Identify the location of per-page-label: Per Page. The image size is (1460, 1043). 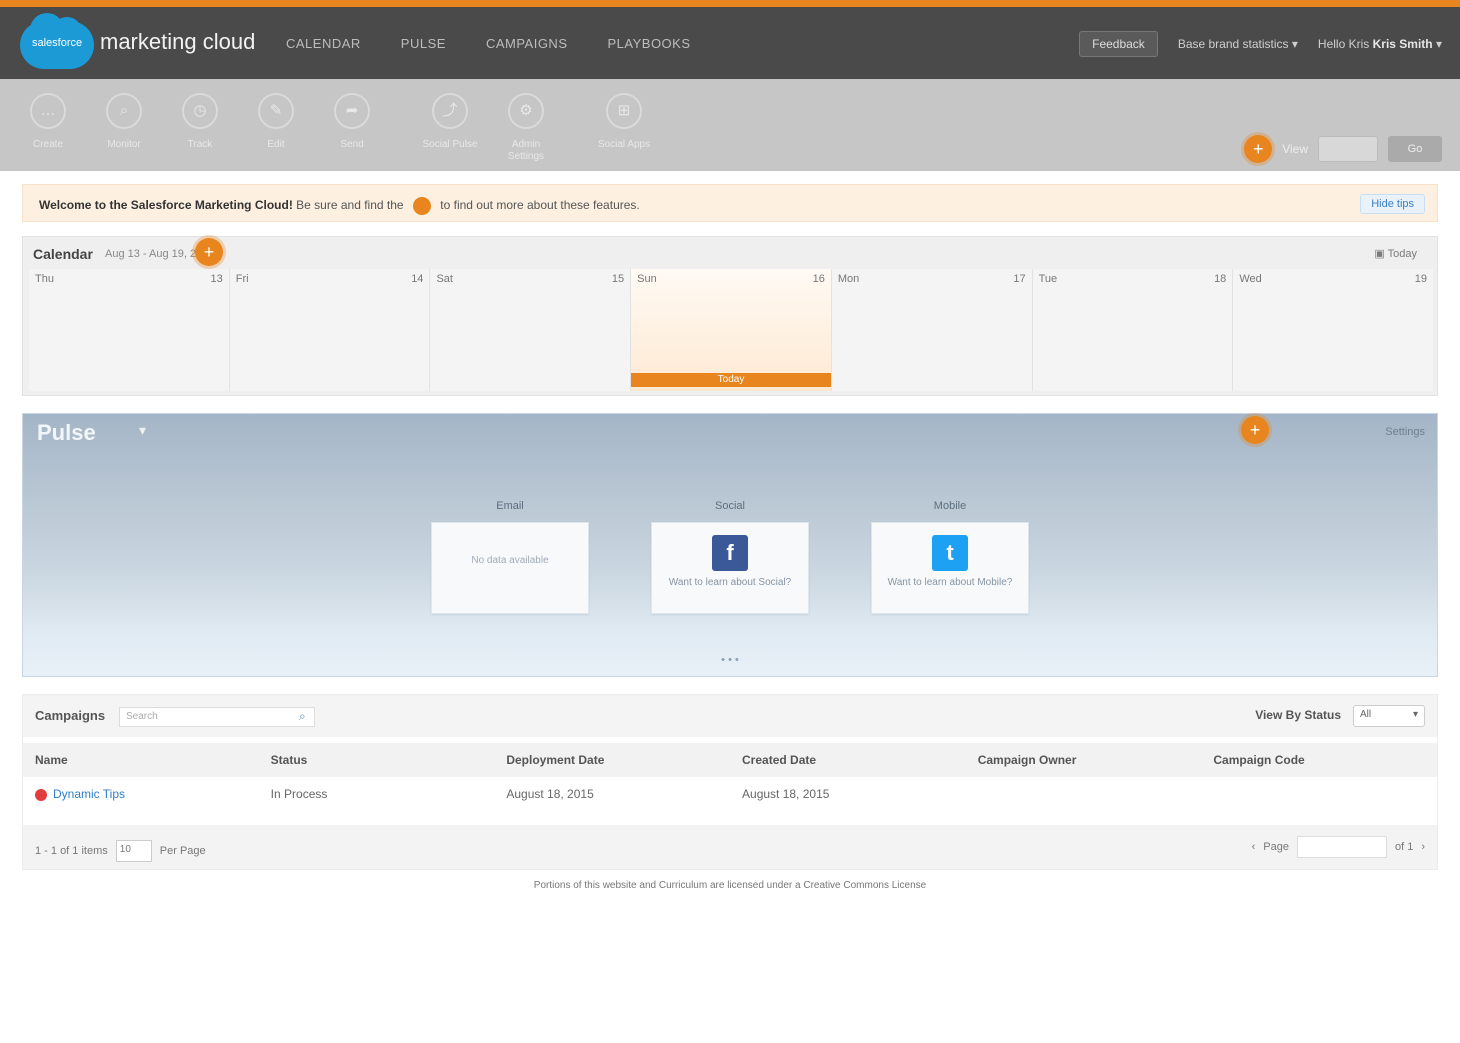
(182, 851).